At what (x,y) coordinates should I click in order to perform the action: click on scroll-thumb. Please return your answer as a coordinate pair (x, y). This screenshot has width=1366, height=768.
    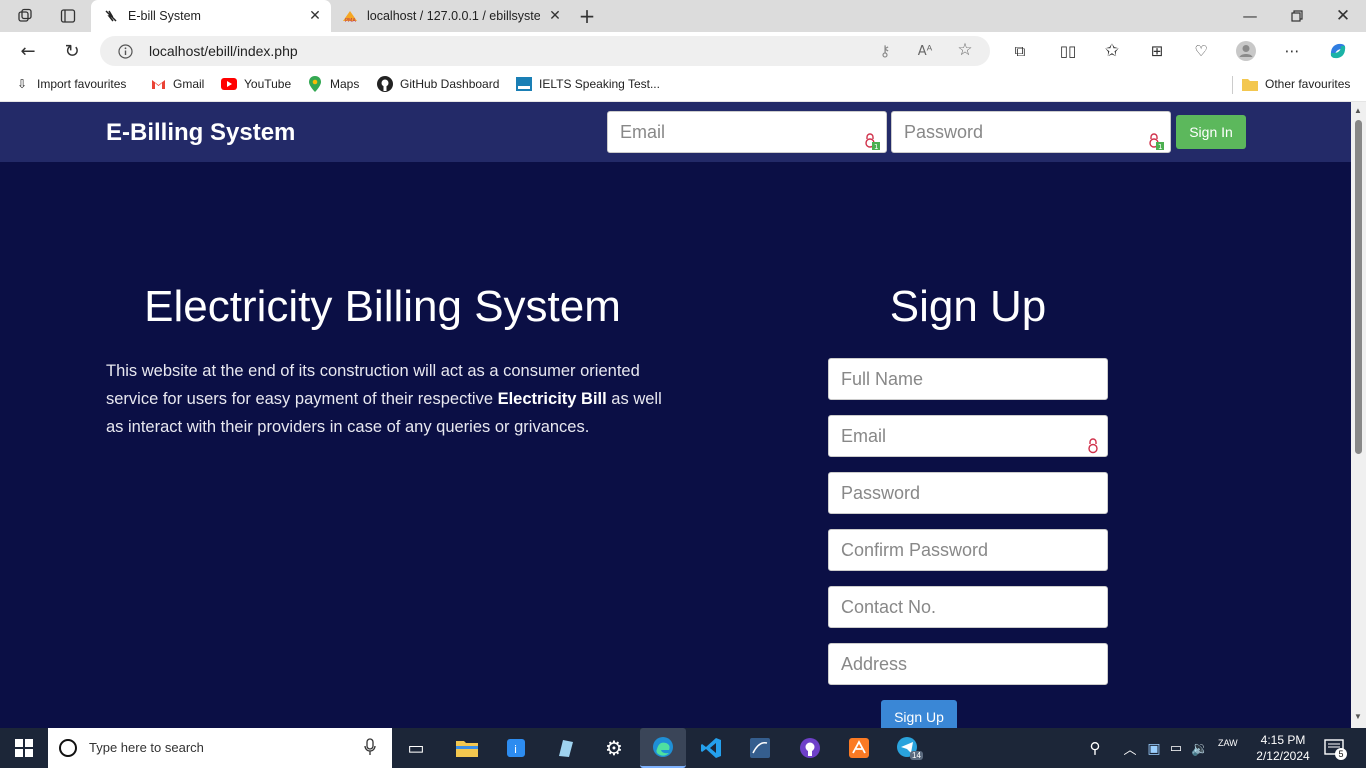
    Looking at the image, I should click on (1358, 287).